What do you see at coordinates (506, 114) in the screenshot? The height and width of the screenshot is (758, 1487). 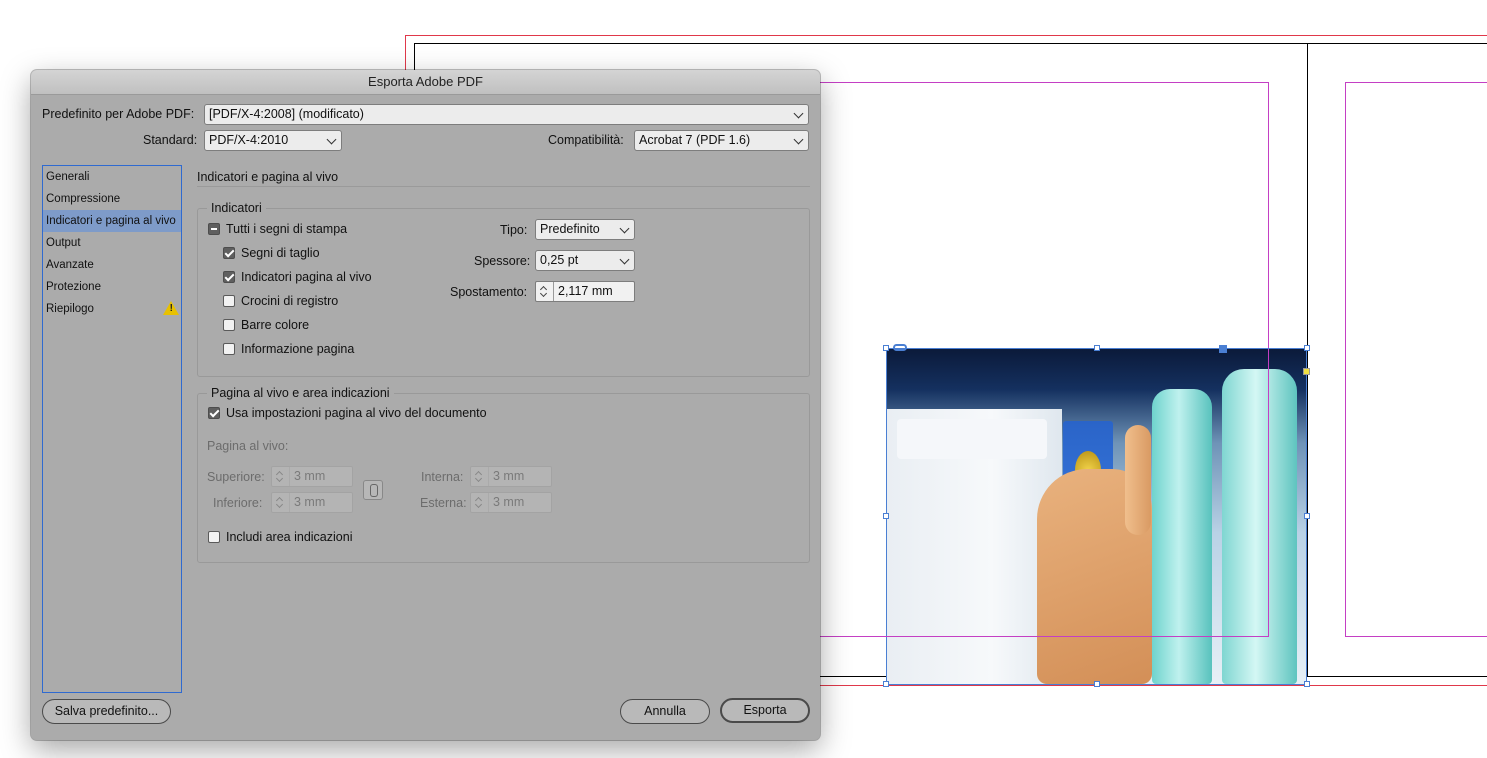 I see `preset-select: [PDF/X-4:2008] (modificato)` at bounding box center [506, 114].